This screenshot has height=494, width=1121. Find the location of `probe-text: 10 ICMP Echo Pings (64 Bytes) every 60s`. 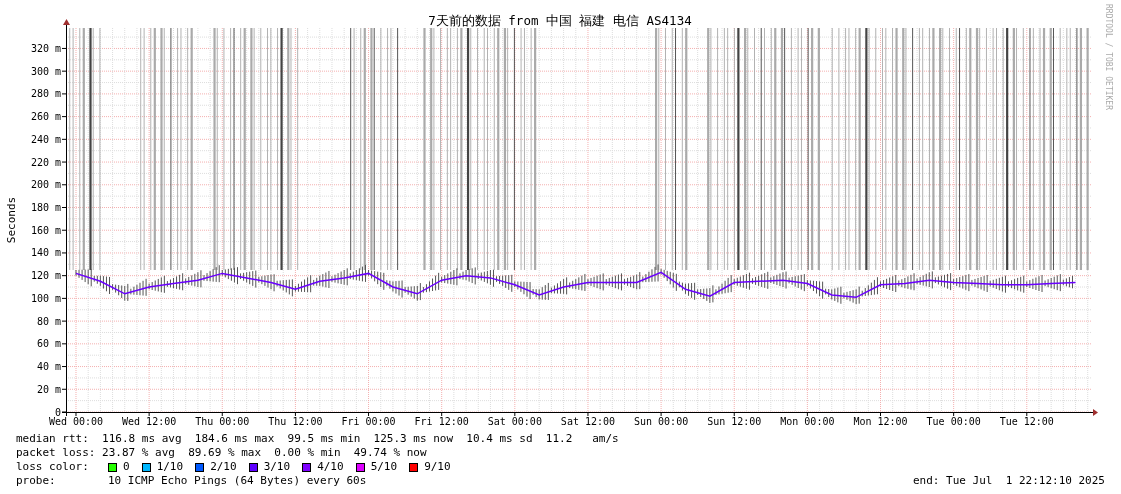

probe-text: 10 ICMP Echo Pings (64 Bytes) every 60s is located at coordinates (237, 481).